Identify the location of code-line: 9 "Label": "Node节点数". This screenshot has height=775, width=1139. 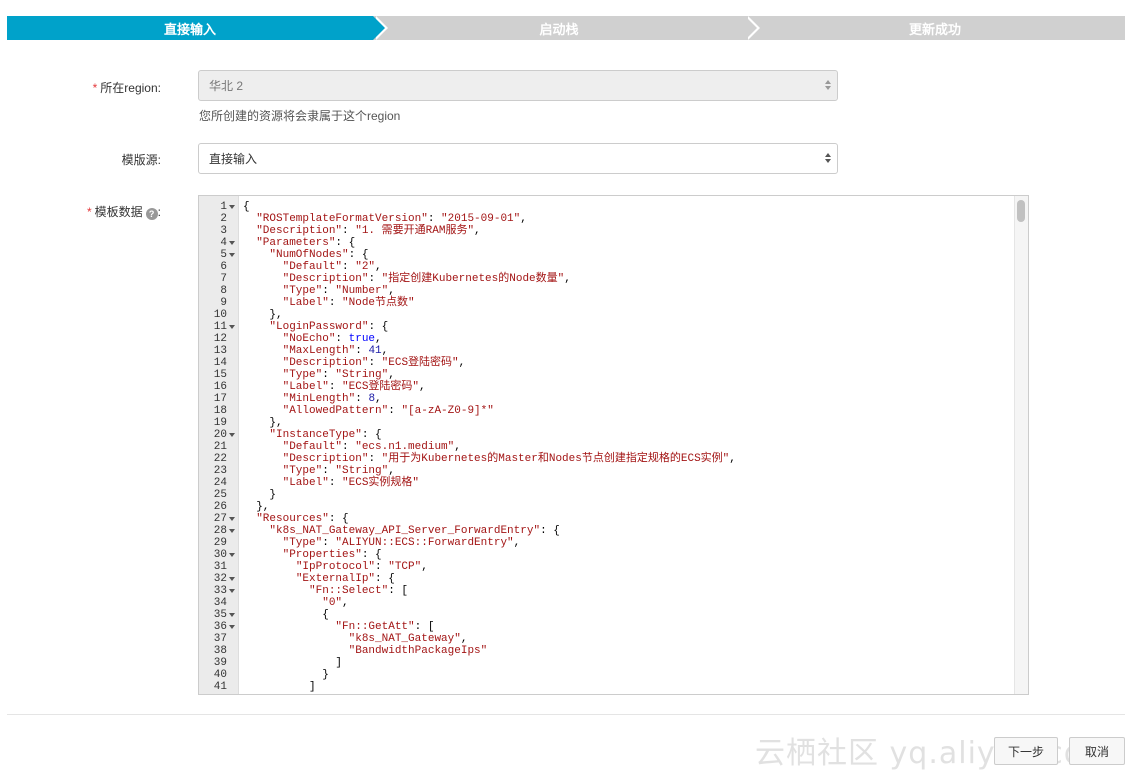
(606, 303).